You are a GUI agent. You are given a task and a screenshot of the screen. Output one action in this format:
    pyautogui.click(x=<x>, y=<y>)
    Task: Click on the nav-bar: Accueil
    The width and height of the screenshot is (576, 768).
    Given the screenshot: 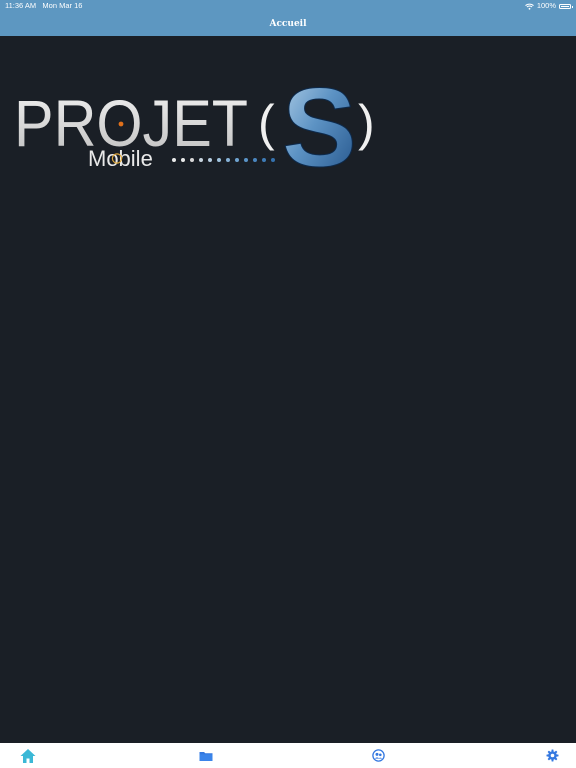 What is the action you would take?
    pyautogui.click(x=288, y=24)
    